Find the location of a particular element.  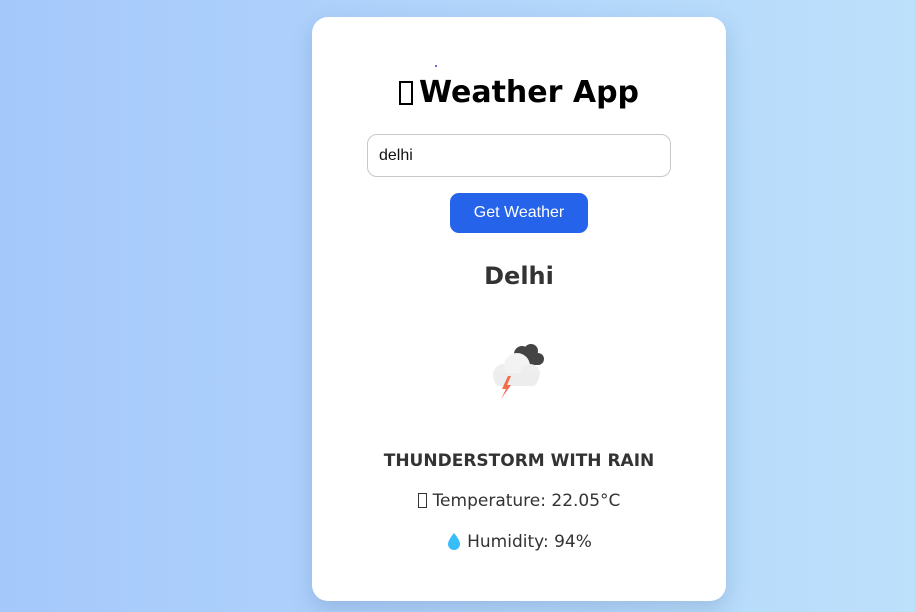

temperature-row: Temperature: 22.05°C is located at coordinates (519, 501).